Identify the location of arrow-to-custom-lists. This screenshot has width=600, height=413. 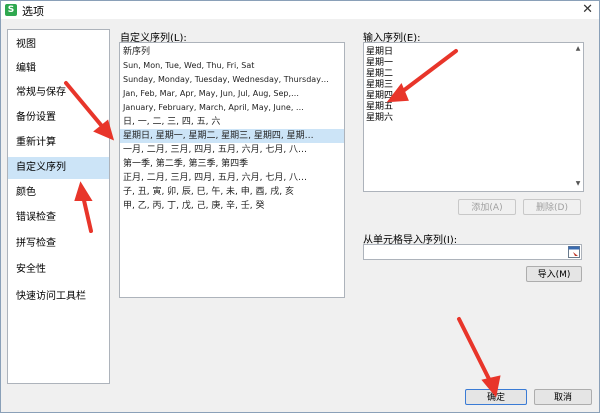
(86, 107).